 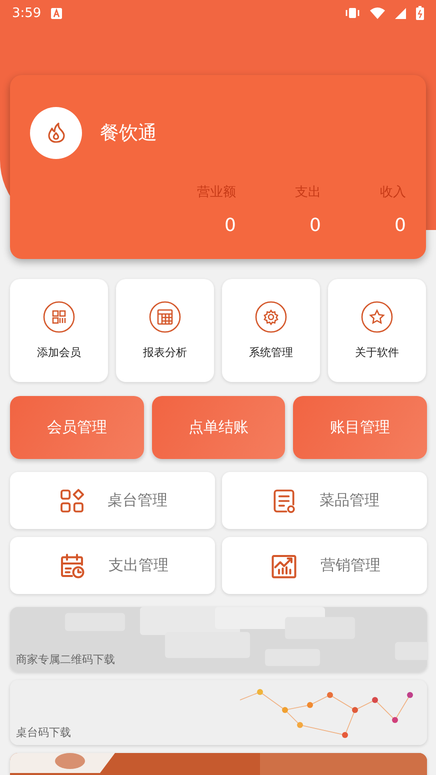 I want to click on wifi-icon, so click(x=377, y=13).